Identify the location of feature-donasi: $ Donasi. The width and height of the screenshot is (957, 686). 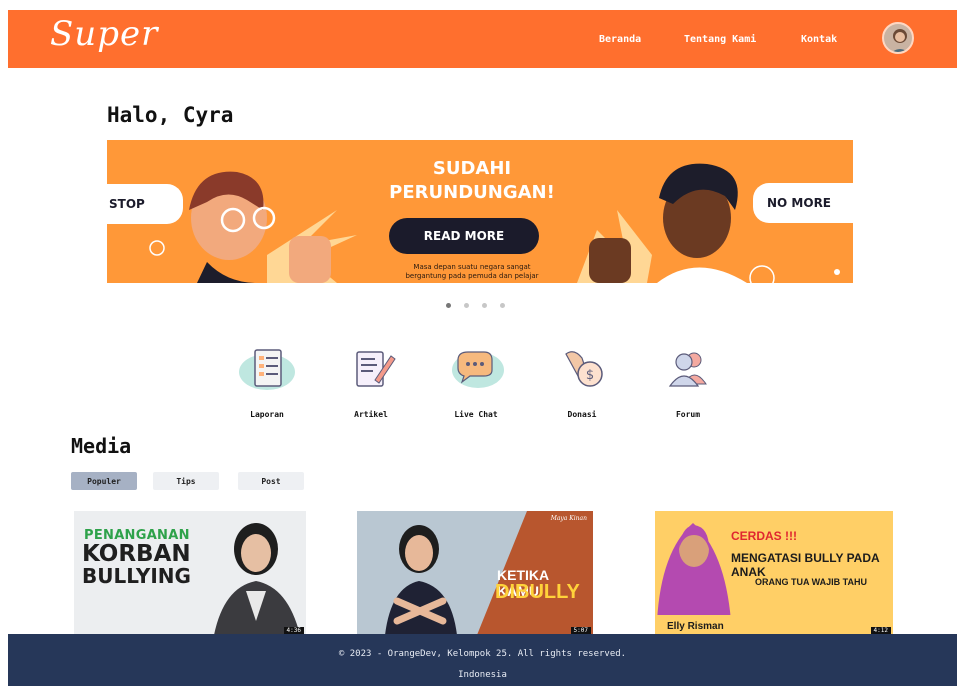
(582, 379).